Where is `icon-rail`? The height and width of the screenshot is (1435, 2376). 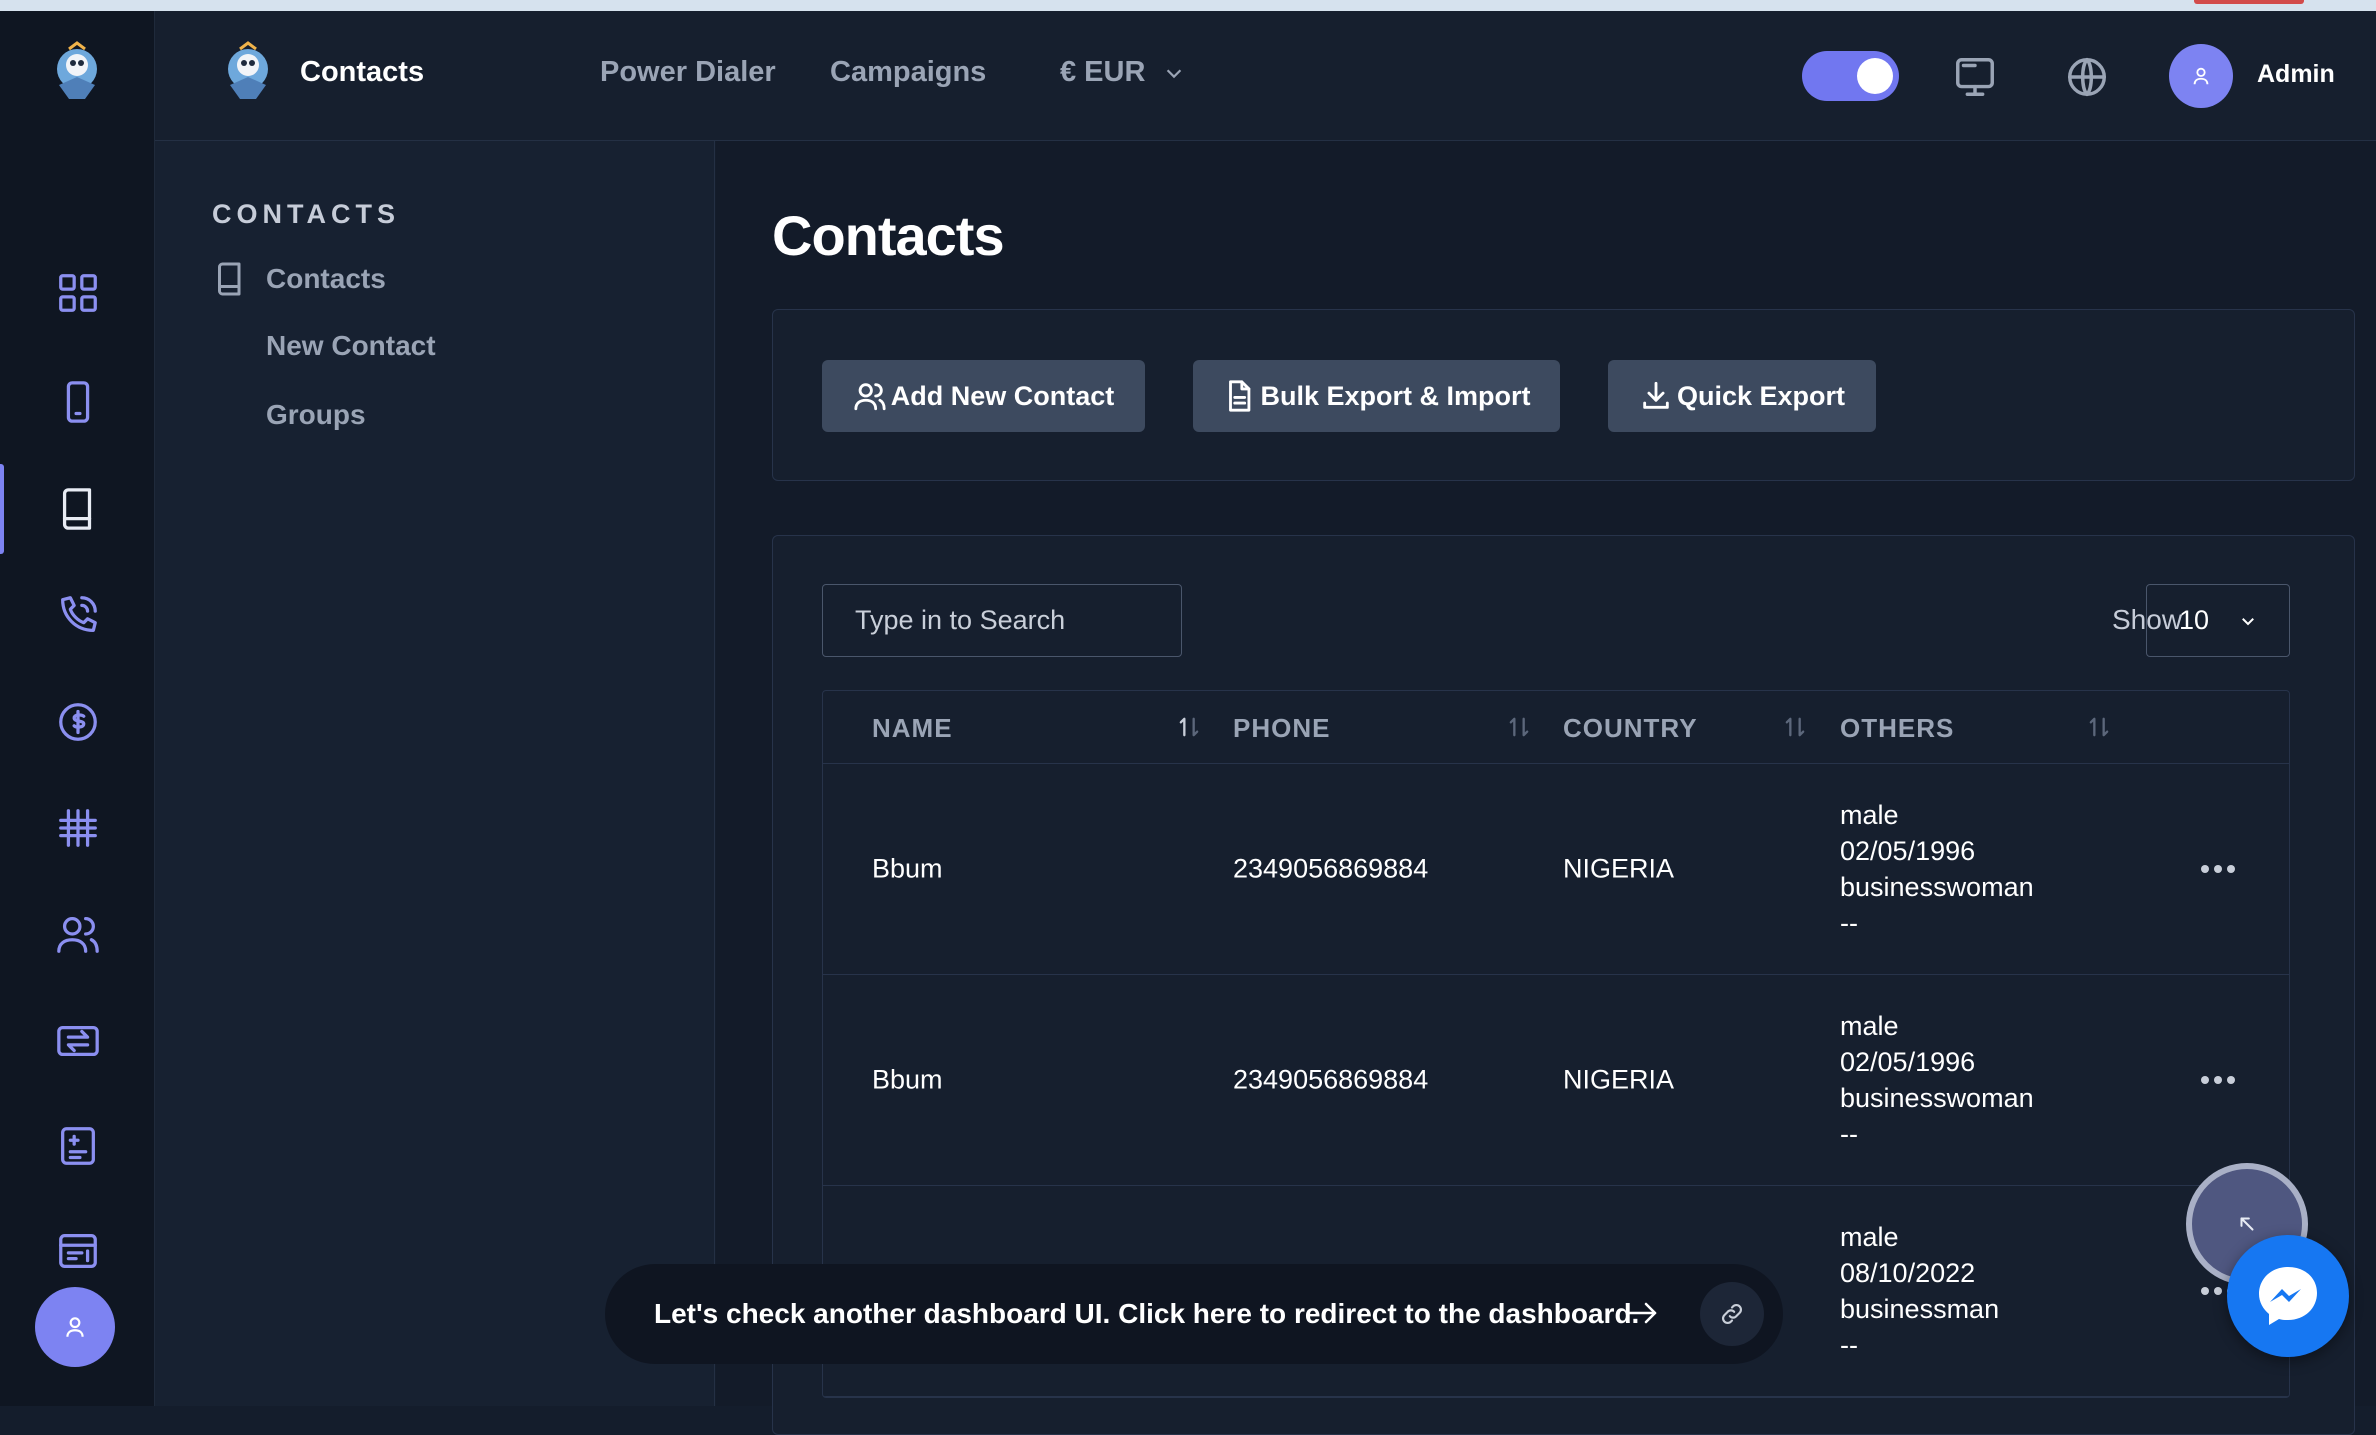
icon-rail is located at coordinates (77, 708).